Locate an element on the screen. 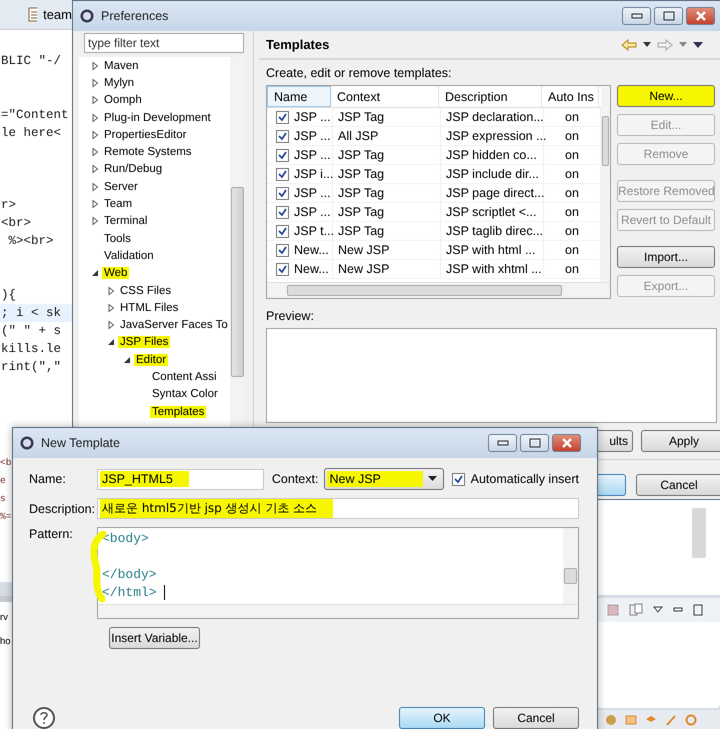 This screenshot has width=720, height=729. description-field: 새로운 html5기반 jsp 생성시 기초 소스 is located at coordinates (338, 508).